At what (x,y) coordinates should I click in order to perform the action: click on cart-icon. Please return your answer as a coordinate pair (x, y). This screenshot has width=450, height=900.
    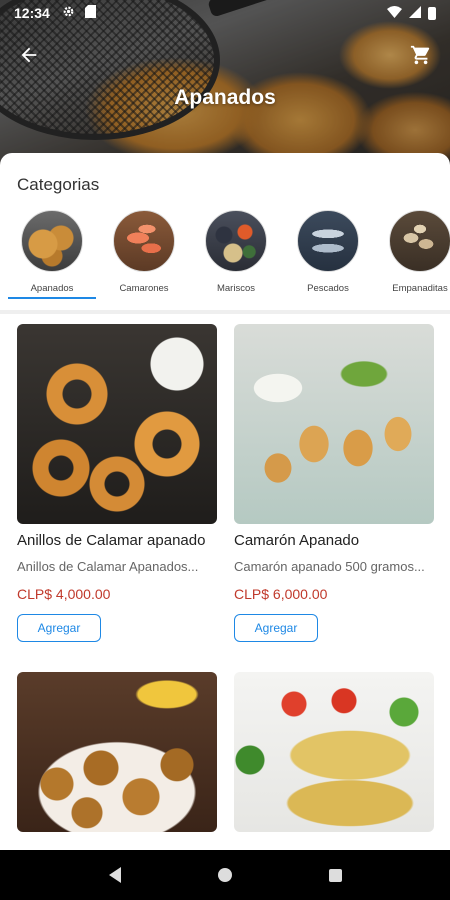
    Looking at the image, I should click on (420, 55).